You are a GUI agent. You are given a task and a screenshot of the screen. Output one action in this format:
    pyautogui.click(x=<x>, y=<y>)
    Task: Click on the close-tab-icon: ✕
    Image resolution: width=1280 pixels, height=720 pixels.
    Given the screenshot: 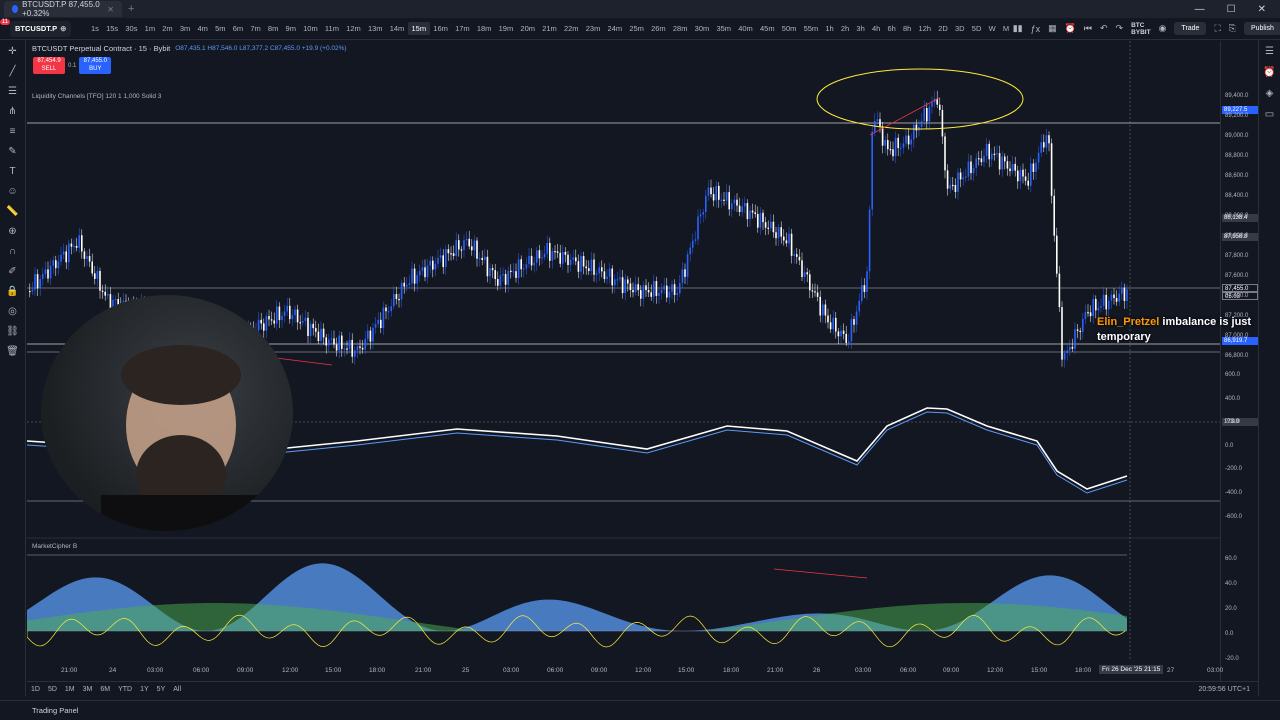 What is the action you would take?
    pyautogui.click(x=110, y=9)
    